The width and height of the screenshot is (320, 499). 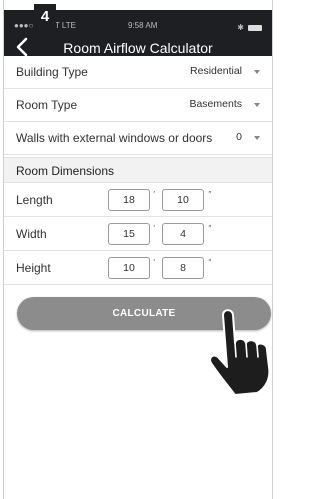 What do you see at coordinates (138, 170) in the screenshot?
I see `room-dimensions-header: Room Dimensions` at bounding box center [138, 170].